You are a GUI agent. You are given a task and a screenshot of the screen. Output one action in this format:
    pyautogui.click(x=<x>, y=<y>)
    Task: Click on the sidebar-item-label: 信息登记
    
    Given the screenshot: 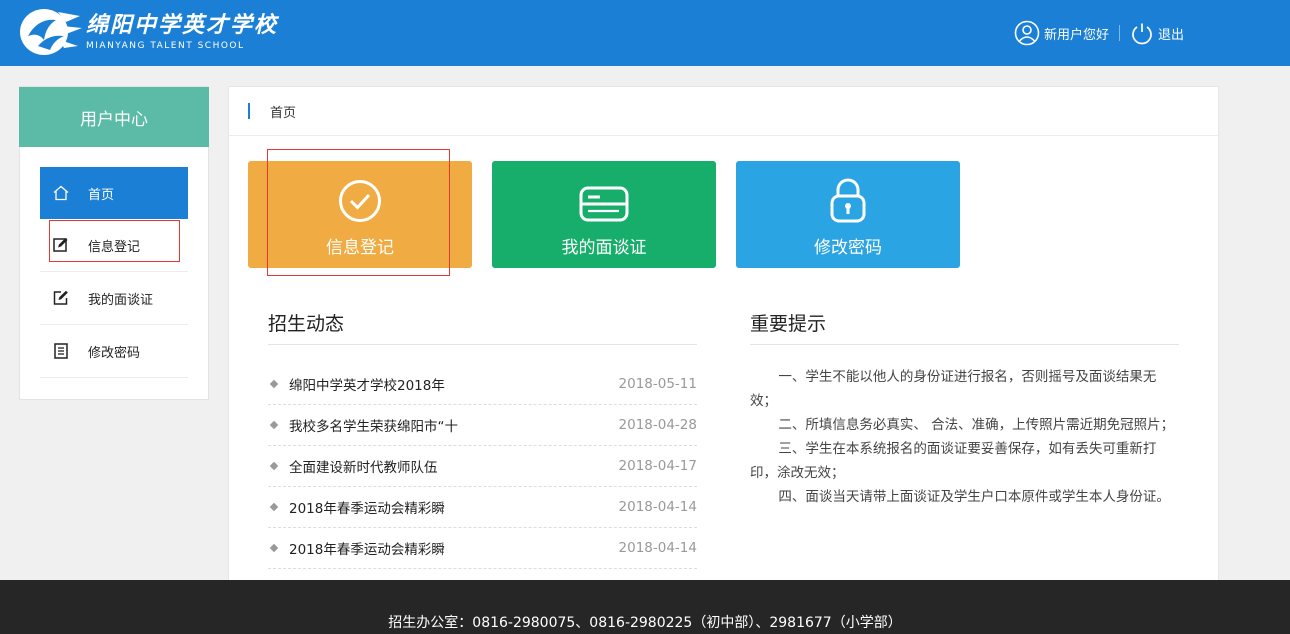 What is the action you would take?
    pyautogui.click(x=114, y=247)
    